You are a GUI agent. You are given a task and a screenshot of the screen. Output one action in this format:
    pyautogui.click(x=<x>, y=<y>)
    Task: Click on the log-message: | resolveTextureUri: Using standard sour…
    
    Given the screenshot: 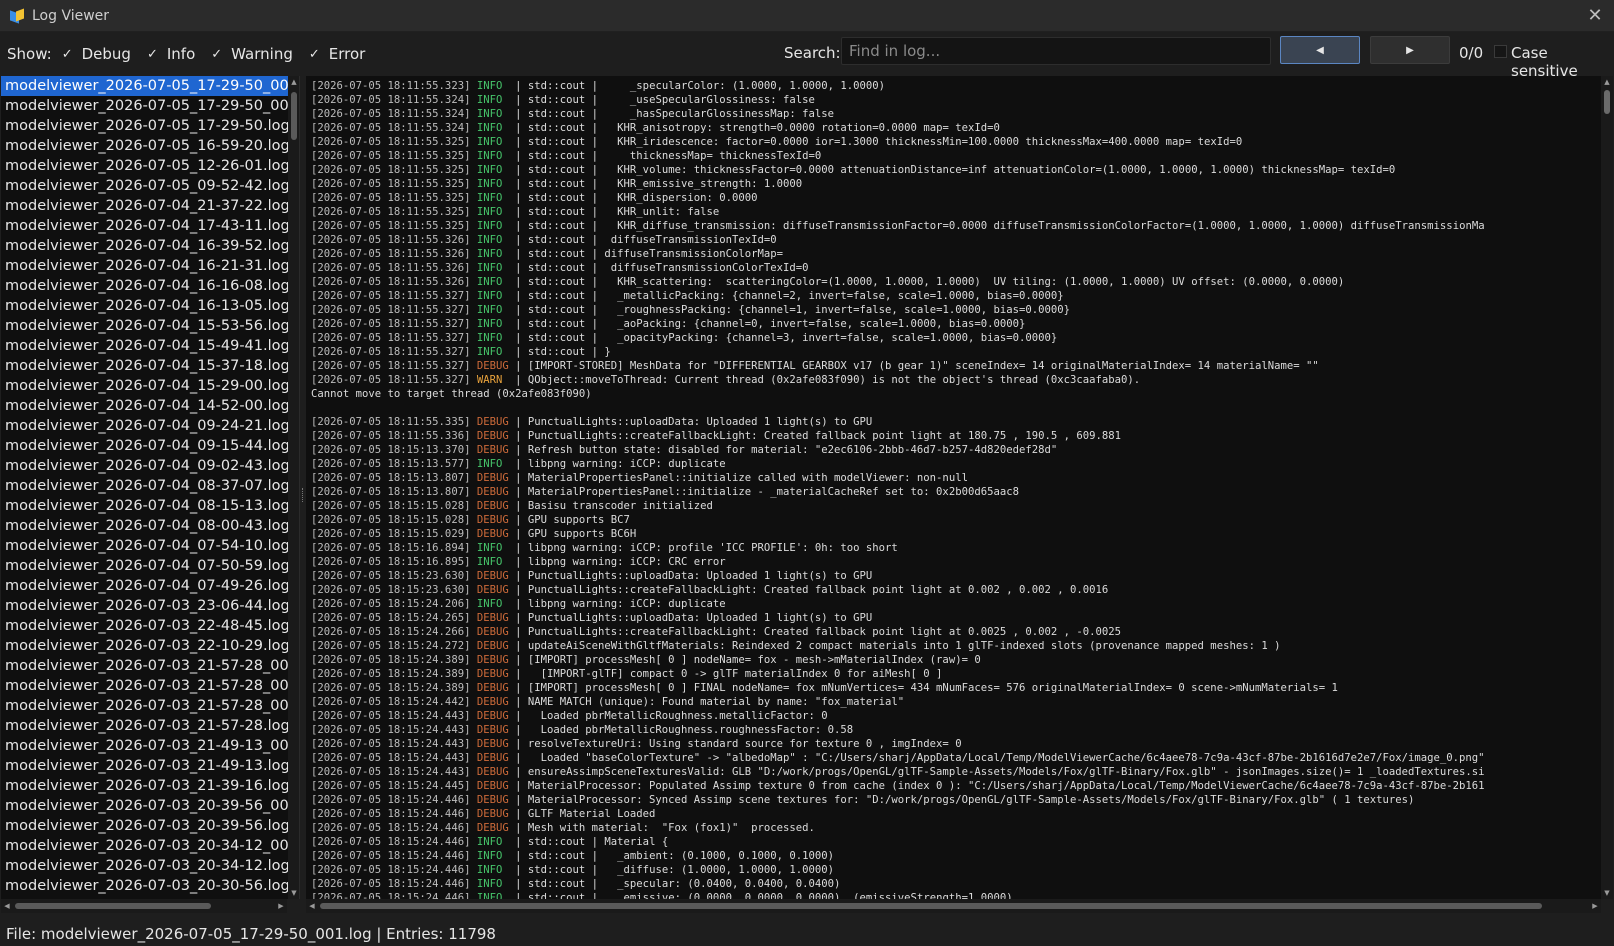 What is the action you would take?
    pyautogui.click(x=735, y=744)
    